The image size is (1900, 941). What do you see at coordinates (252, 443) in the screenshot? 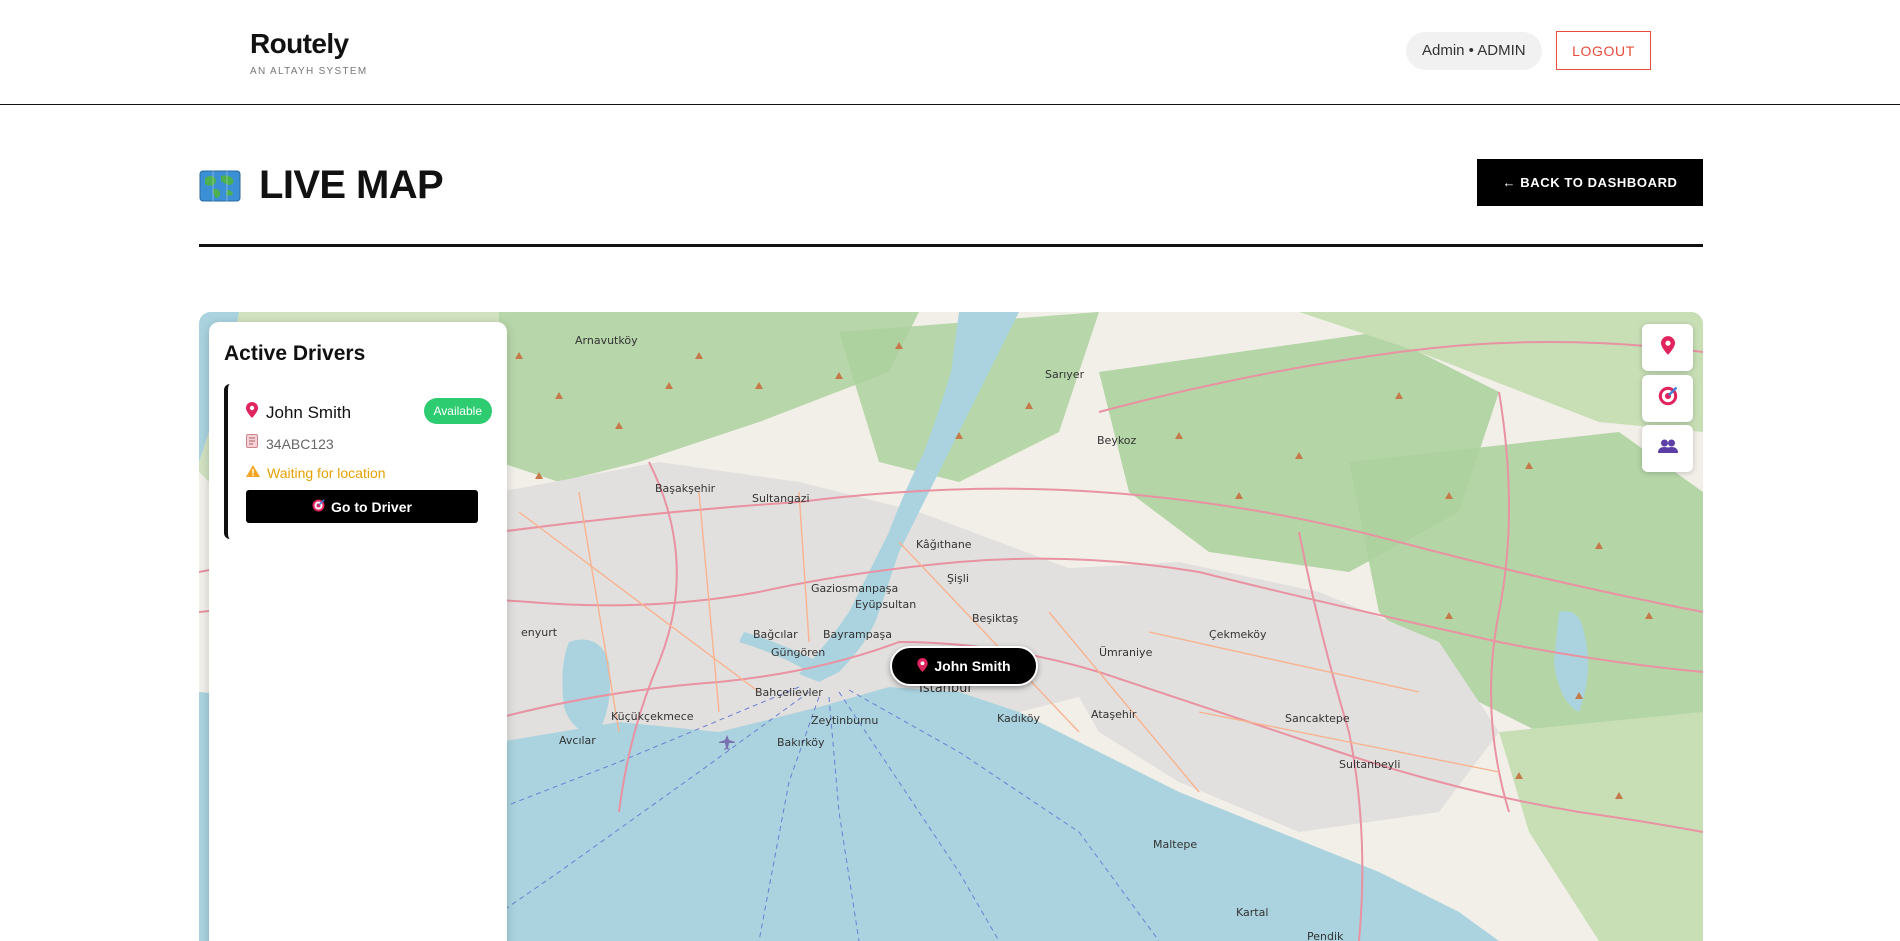
I see `memo-icon` at bounding box center [252, 443].